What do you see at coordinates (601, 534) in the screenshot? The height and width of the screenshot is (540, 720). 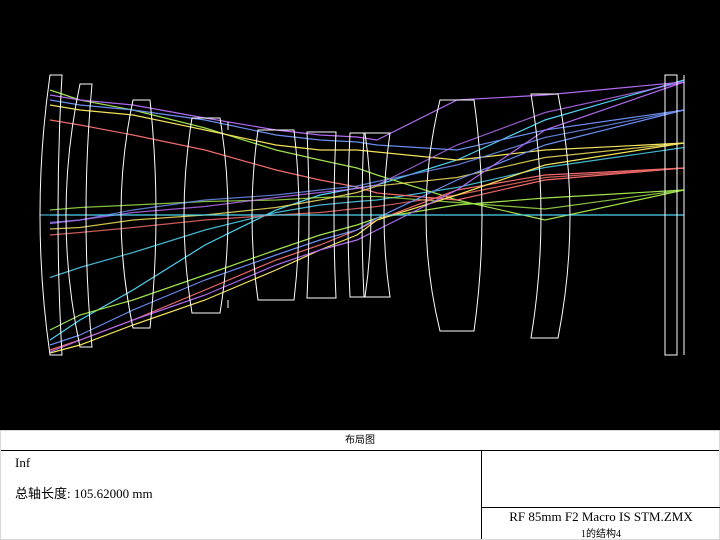 I see `configuration-label: 1的结构4` at bounding box center [601, 534].